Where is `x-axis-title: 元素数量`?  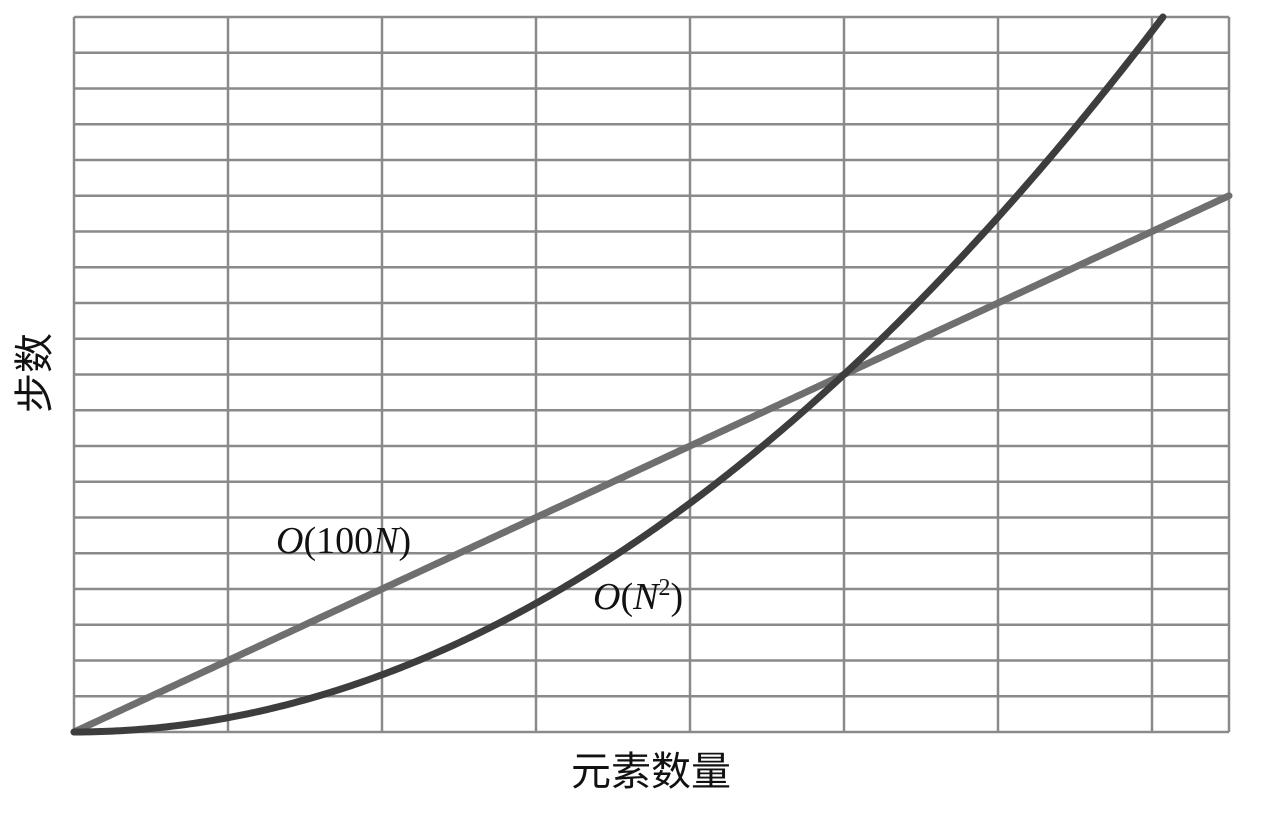
x-axis-title: 元素数量 is located at coordinates (651, 772).